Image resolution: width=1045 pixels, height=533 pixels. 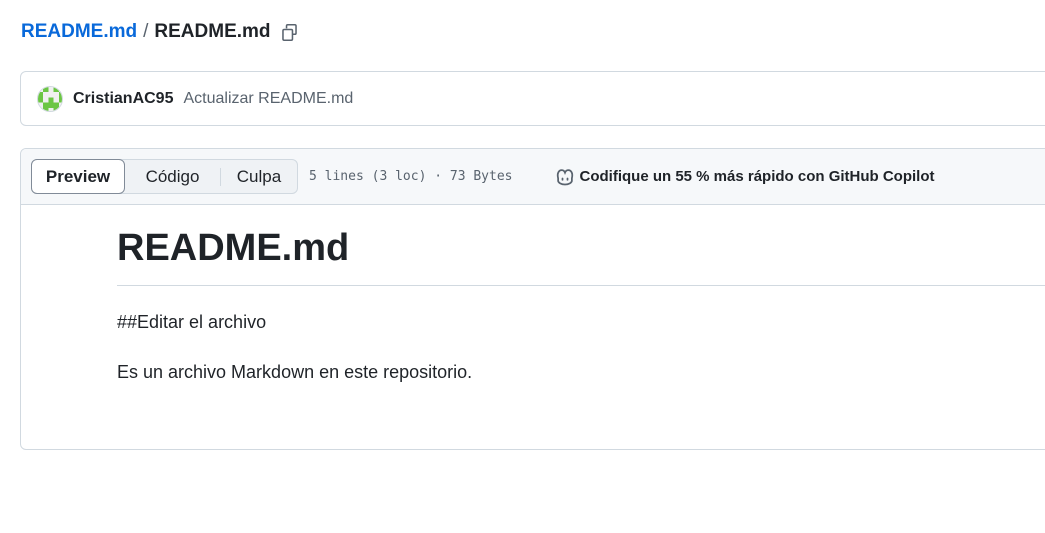 I want to click on copy-path-button, so click(x=290, y=32).